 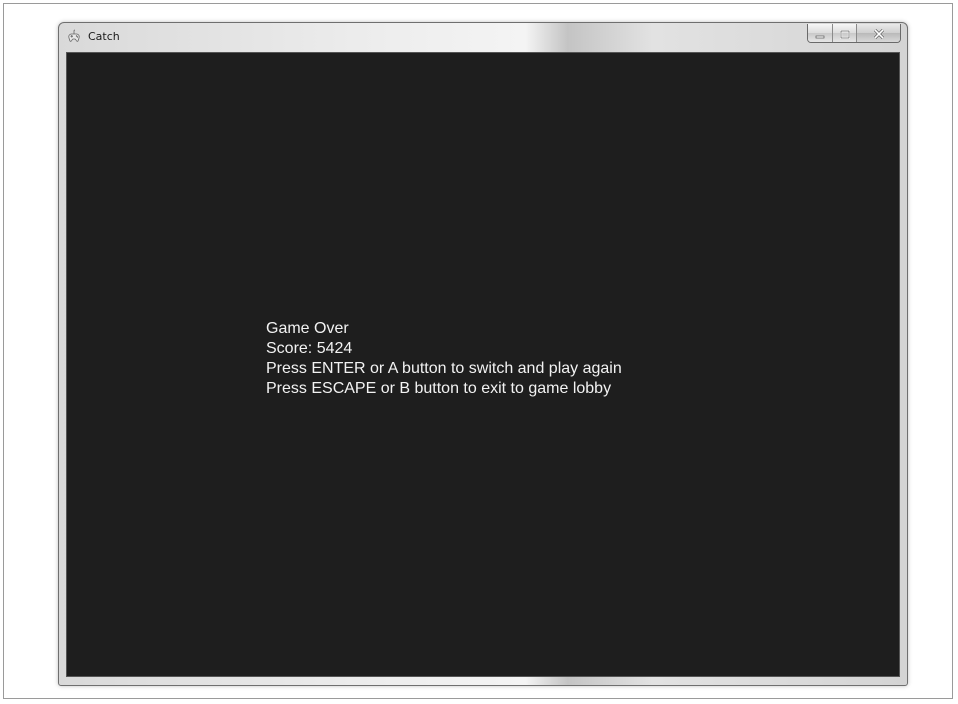 I want to click on score-text: Score: 5424, so click(x=309, y=348).